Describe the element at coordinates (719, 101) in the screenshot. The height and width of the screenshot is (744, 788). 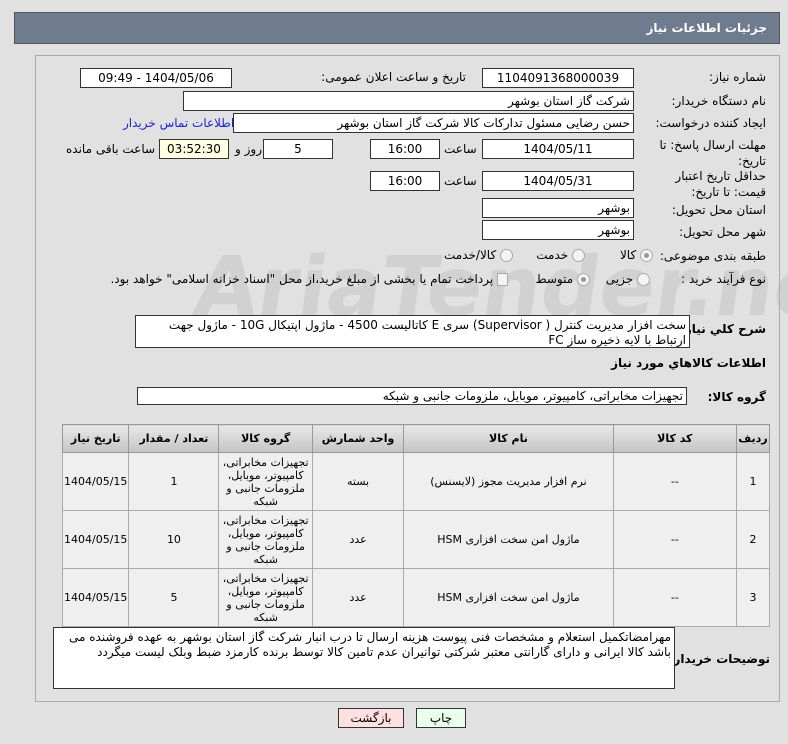
I see `buyer-org-label: نام دستگاه خریدار:` at that location.